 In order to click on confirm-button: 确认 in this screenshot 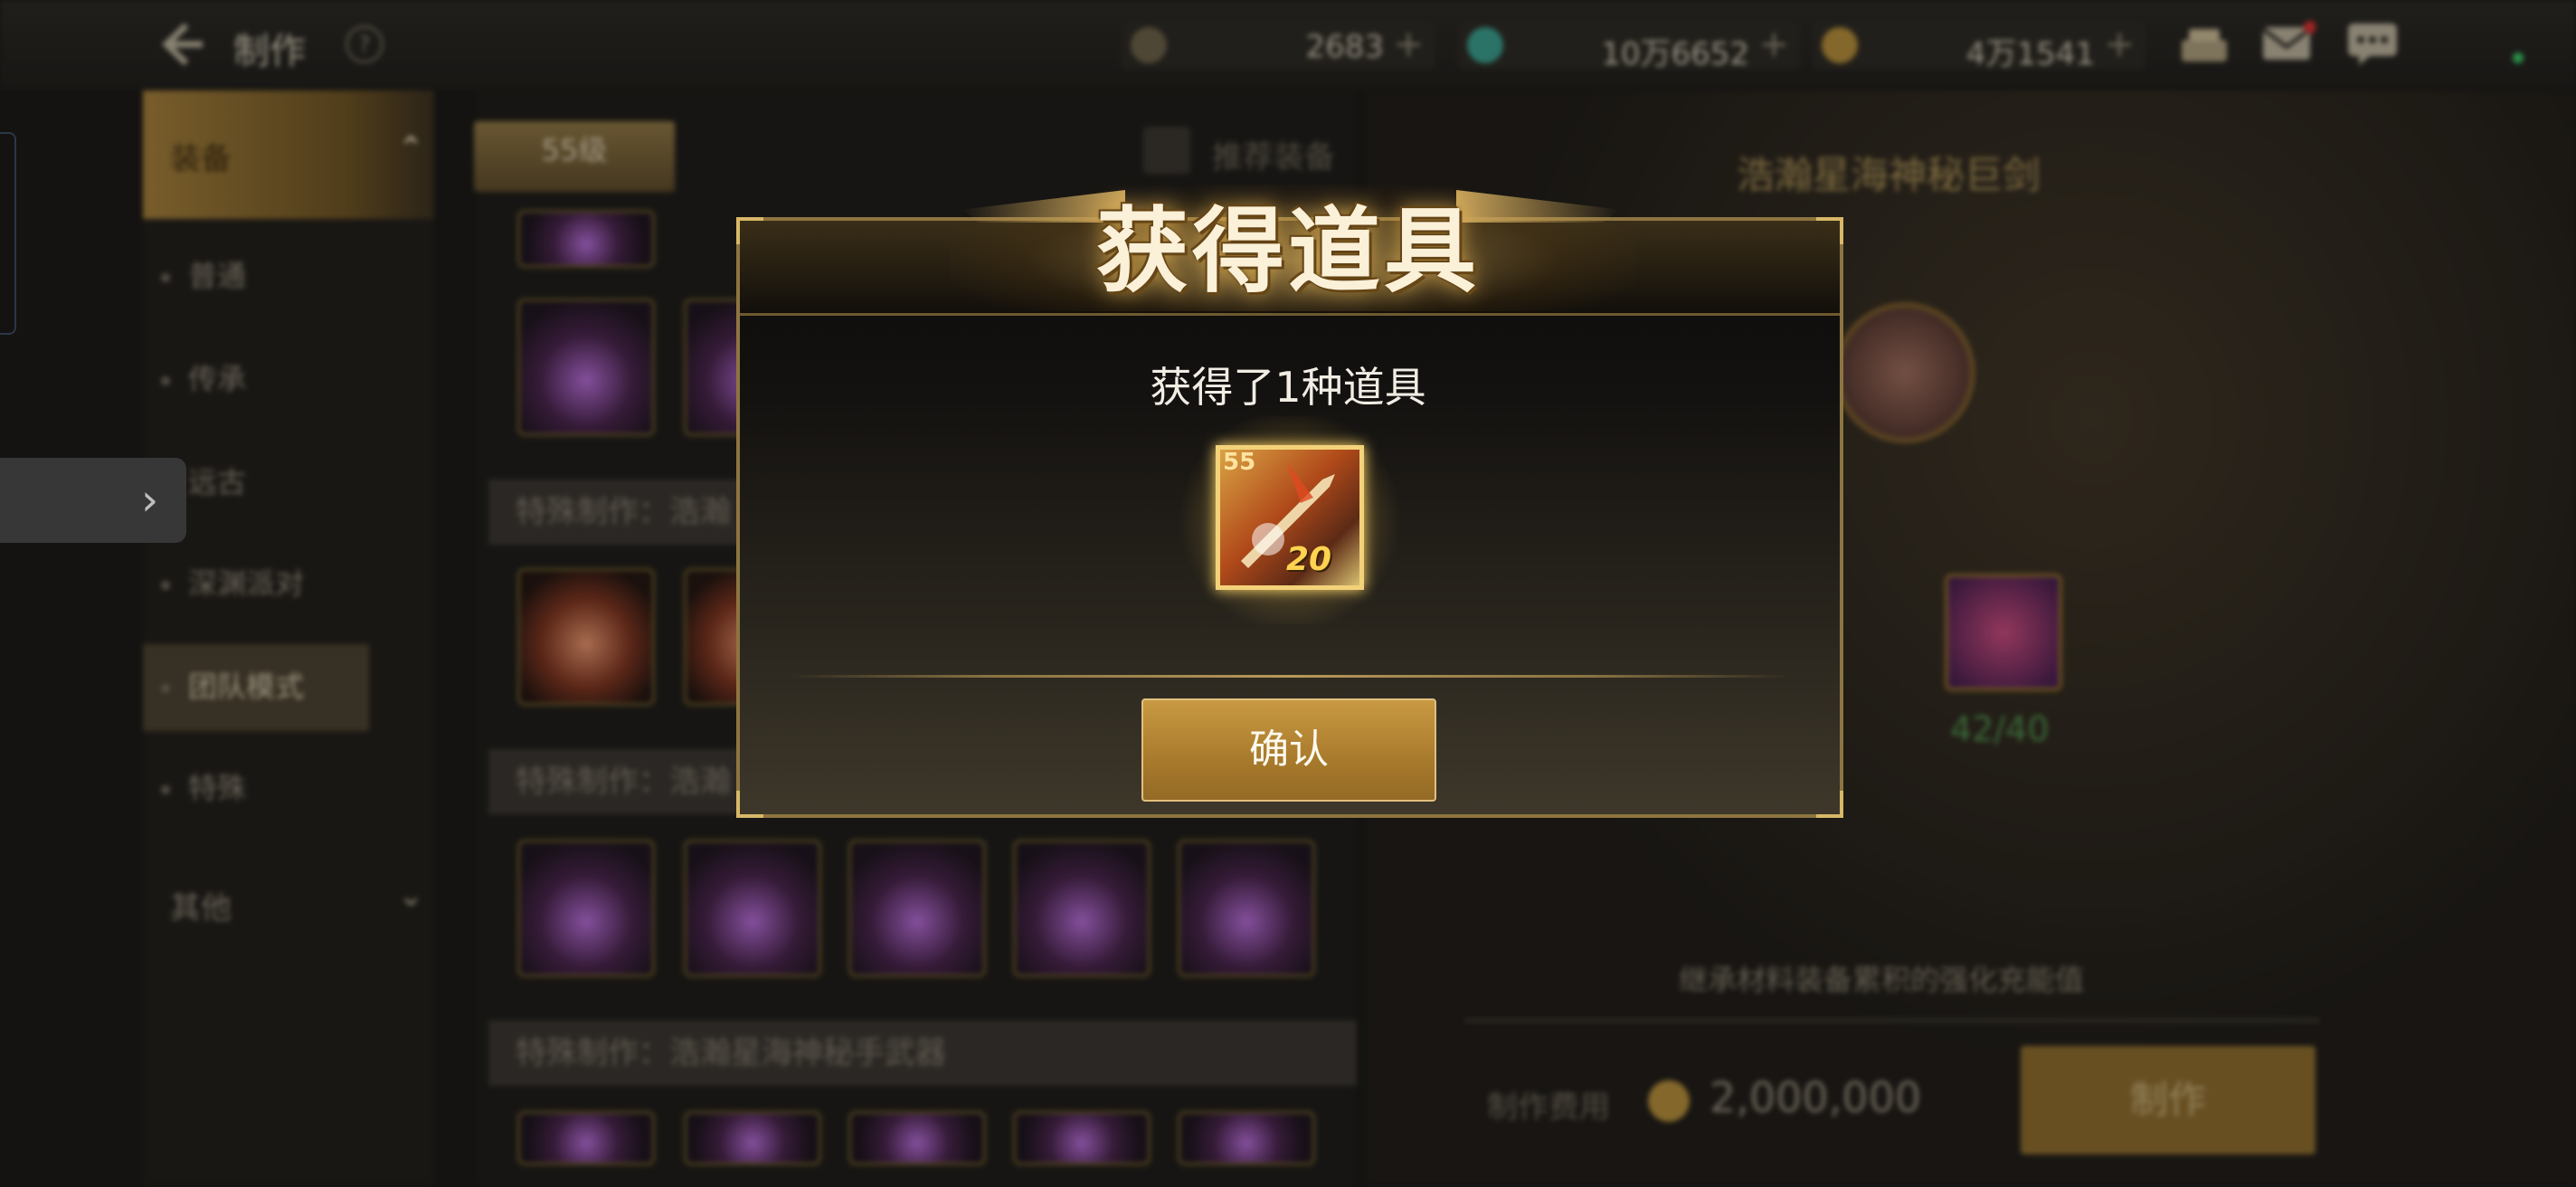, I will do `click(1289, 750)`.